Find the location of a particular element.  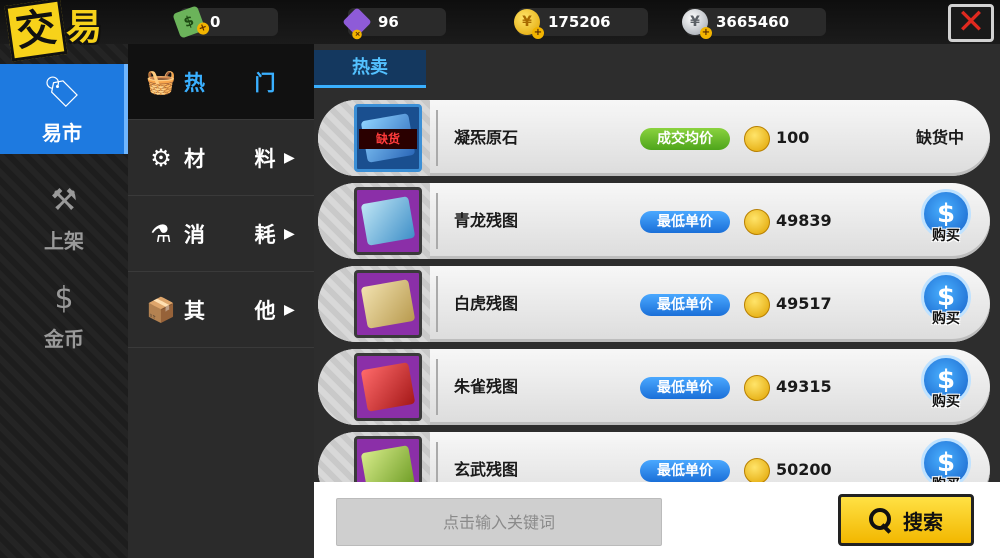

close-icon: ✕ is located at coordinates (971, 22).